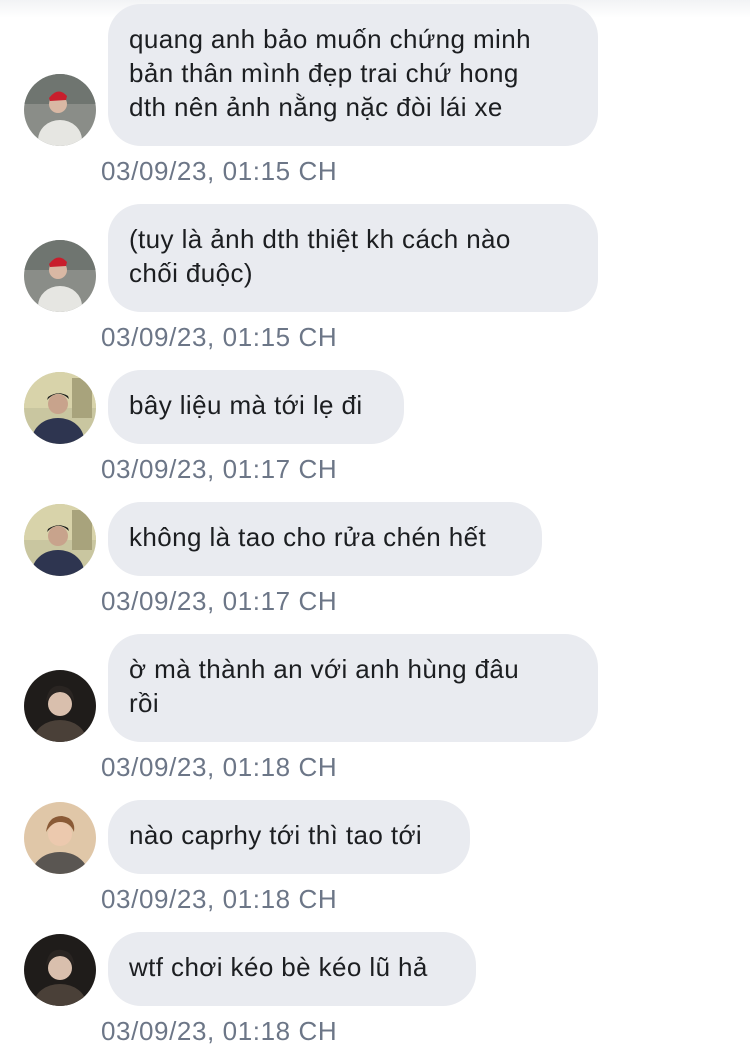 This screenshot has height=1052, width=750. I want to click on message-text-line: không là tao cho rửa chén hết, so click(308, 537).